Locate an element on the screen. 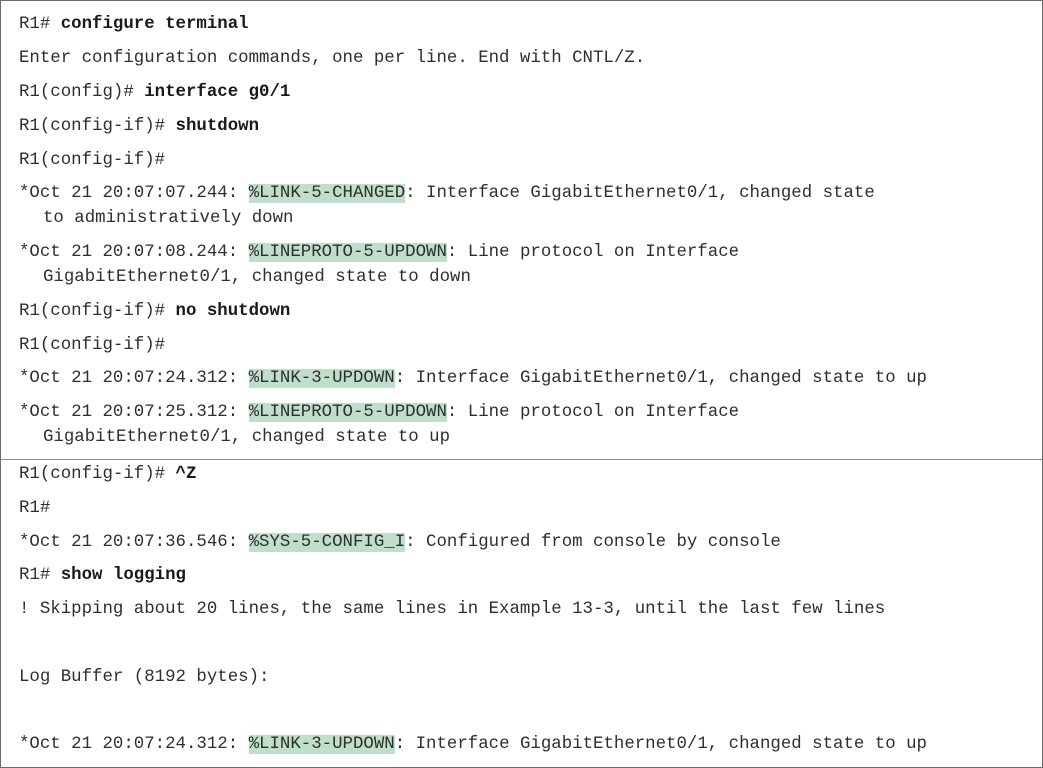  command: configure terminal is located at coordinates (154, 24).